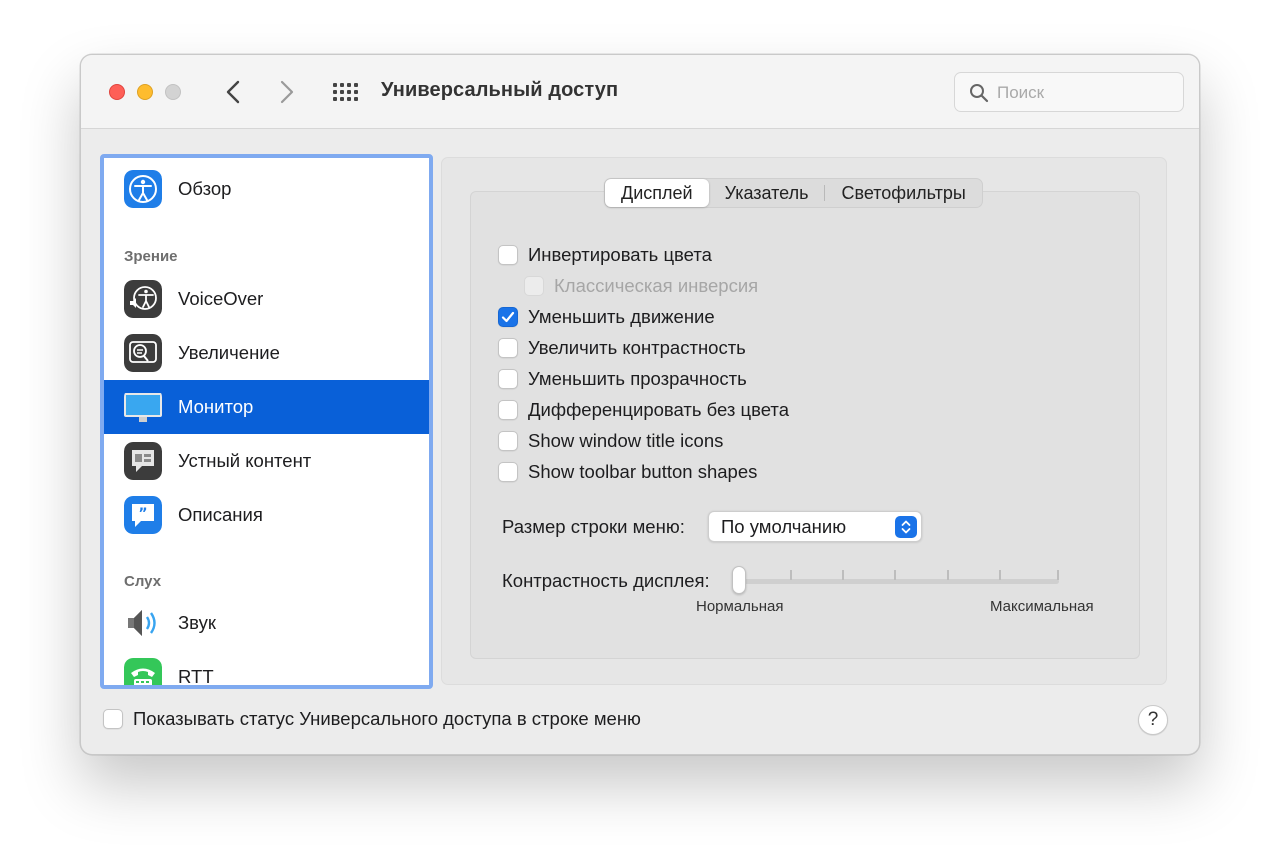 This screenshot has height=861, width=1280. What do you see at coordinates (637, 378) in the screenshot?
I see `checkbox-label: Уменьшить прозрачность` at bounding box center [637, 378].